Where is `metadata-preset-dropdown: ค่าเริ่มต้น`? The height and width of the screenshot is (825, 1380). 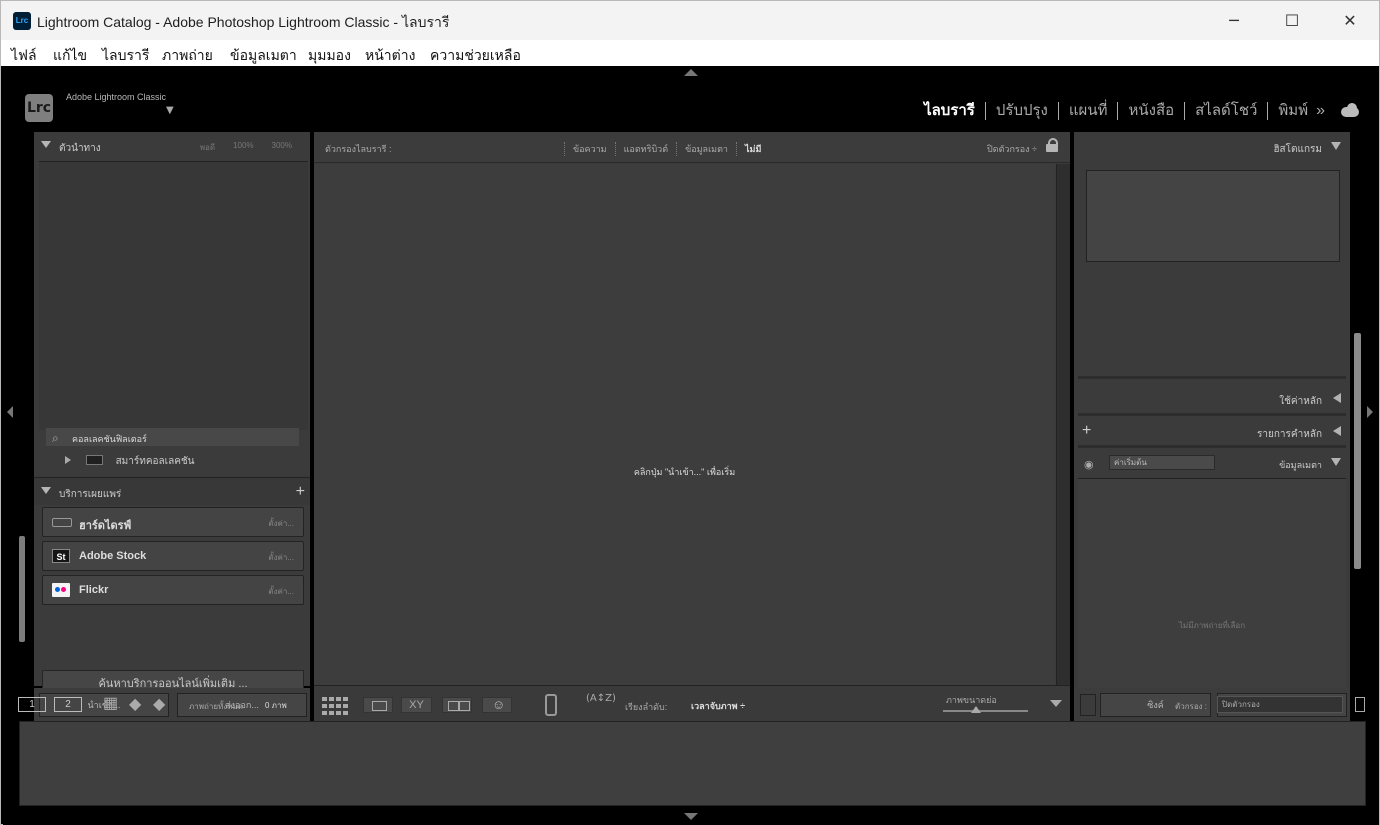 metadata-preset-dropdown: ค่าเริ่มต้น is located at coordinates (1162, 462).